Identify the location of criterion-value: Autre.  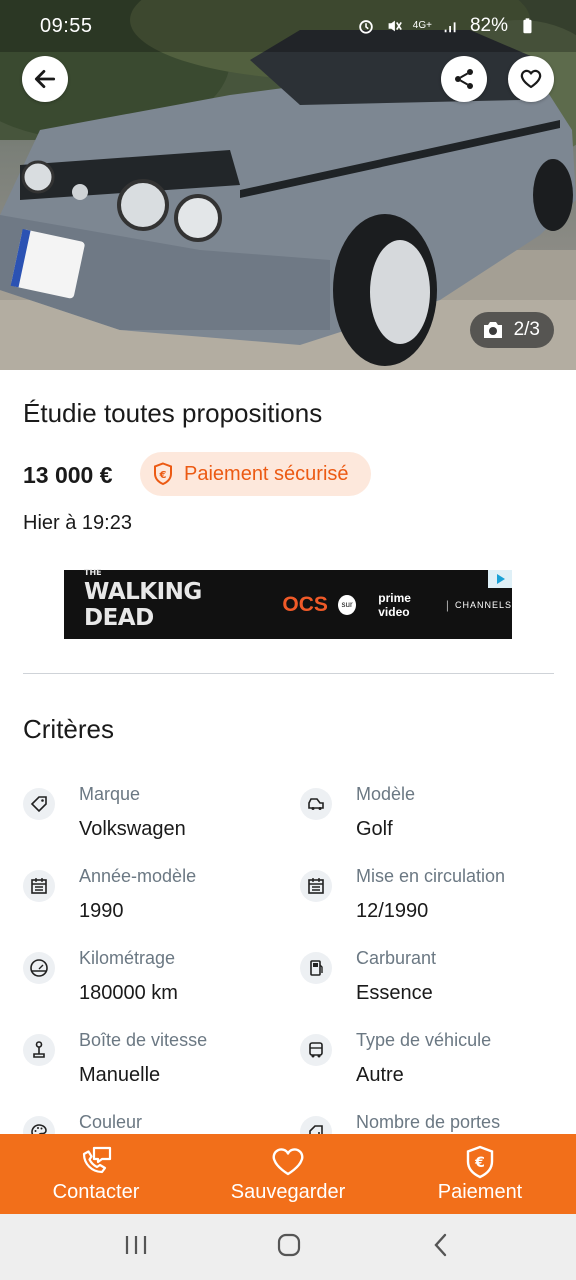
(380, 1075).